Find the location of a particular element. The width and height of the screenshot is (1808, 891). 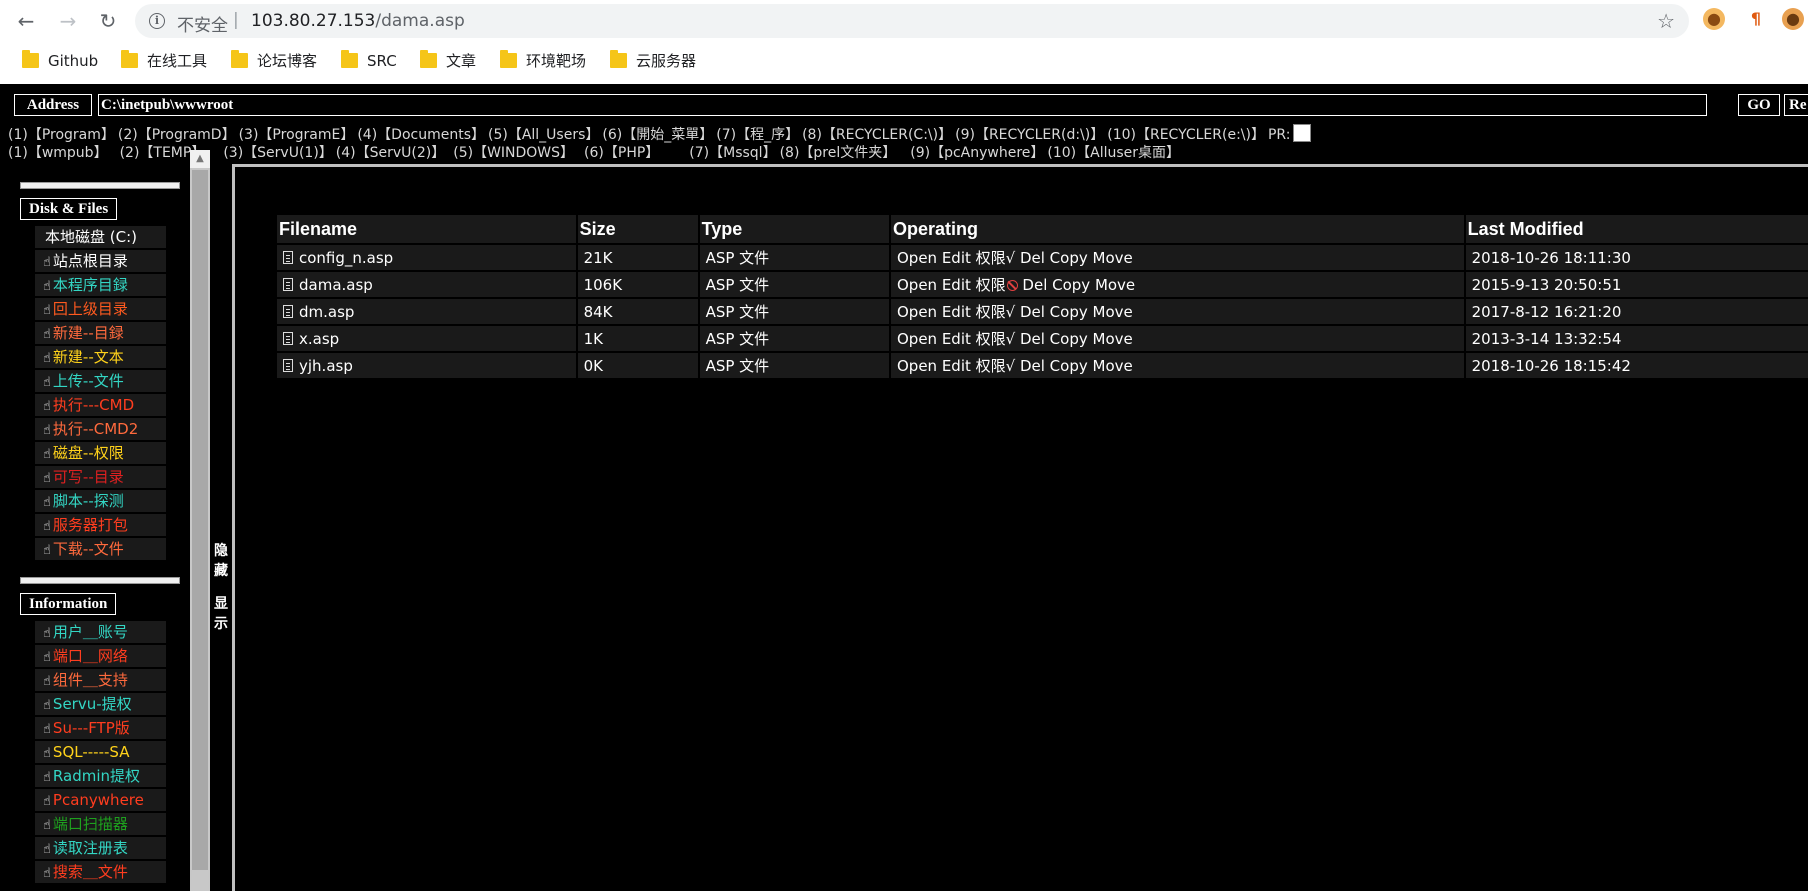

disk-menu-item: ☝ 本程序目録 is located at coordinates (100, 285).